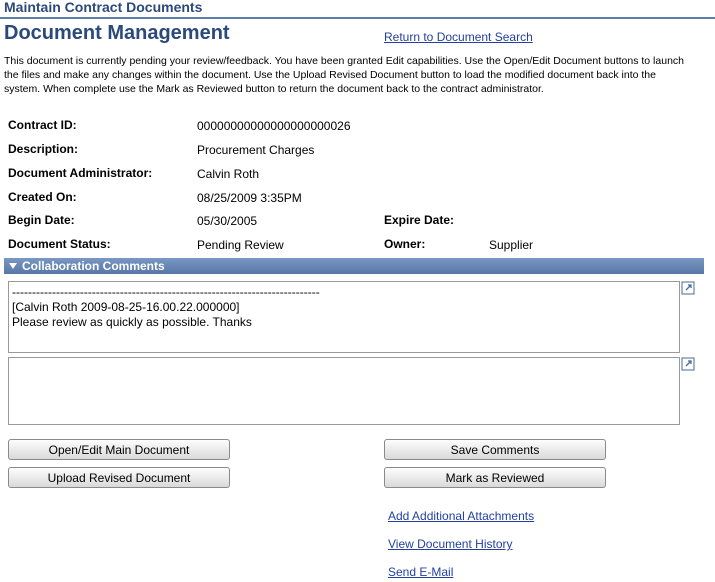 The width and height of the screenshot is (715, 582). What do you see at coordinates (511, 245) in the screenshot?
I see `owner-value: Supplier` at bounding box center [511, 245].